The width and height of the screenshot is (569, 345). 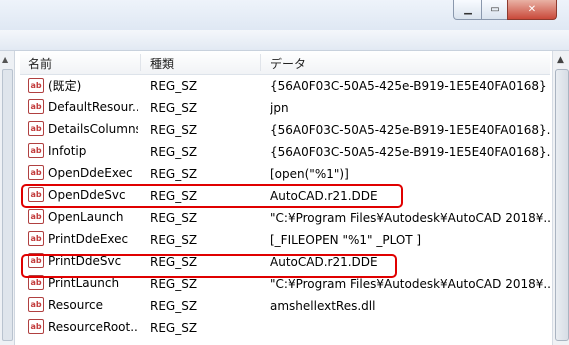 What do you see at coordinates (212, 196) in the screenshot?
I see `highlight-box-opendde` at bounding box center [212, 196].